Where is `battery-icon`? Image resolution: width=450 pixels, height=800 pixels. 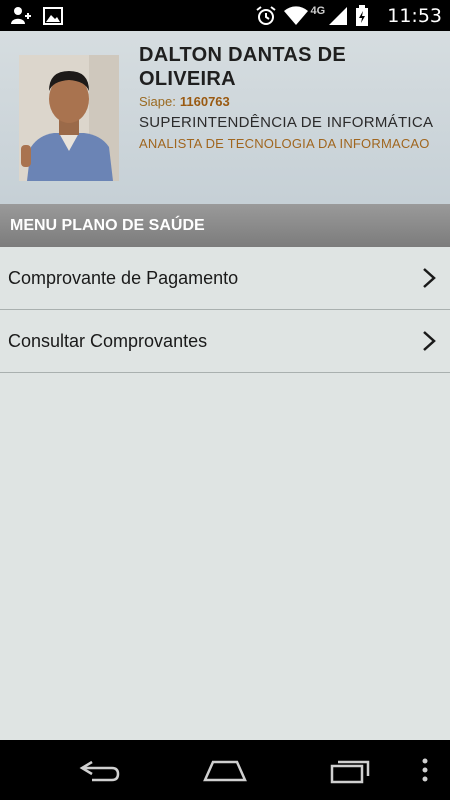
battery-icon is located at coordinates (366, 15).